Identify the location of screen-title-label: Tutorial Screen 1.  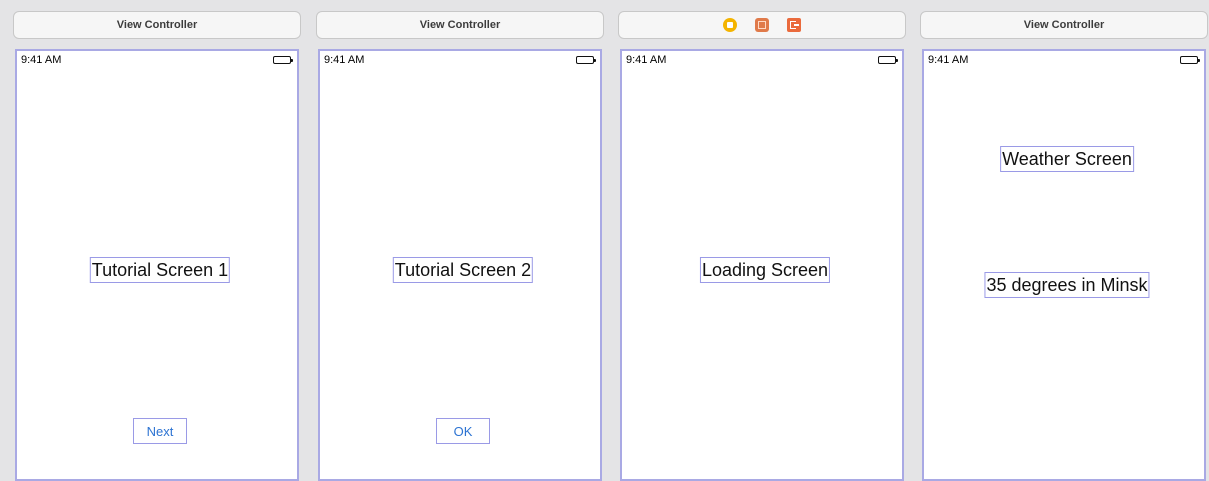
(160, 270).